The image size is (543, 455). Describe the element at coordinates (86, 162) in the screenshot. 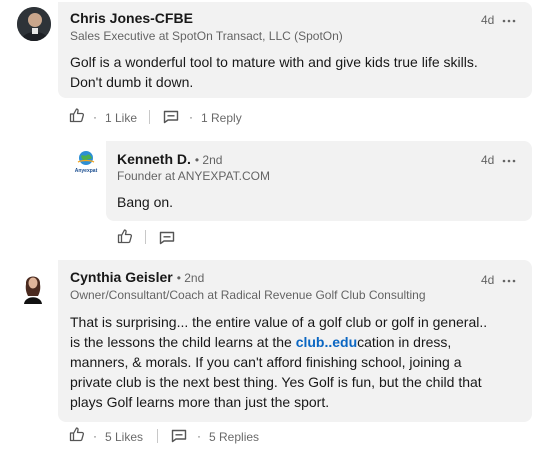

I see `avatar-kenneth-d: Anyexpat` at that location.